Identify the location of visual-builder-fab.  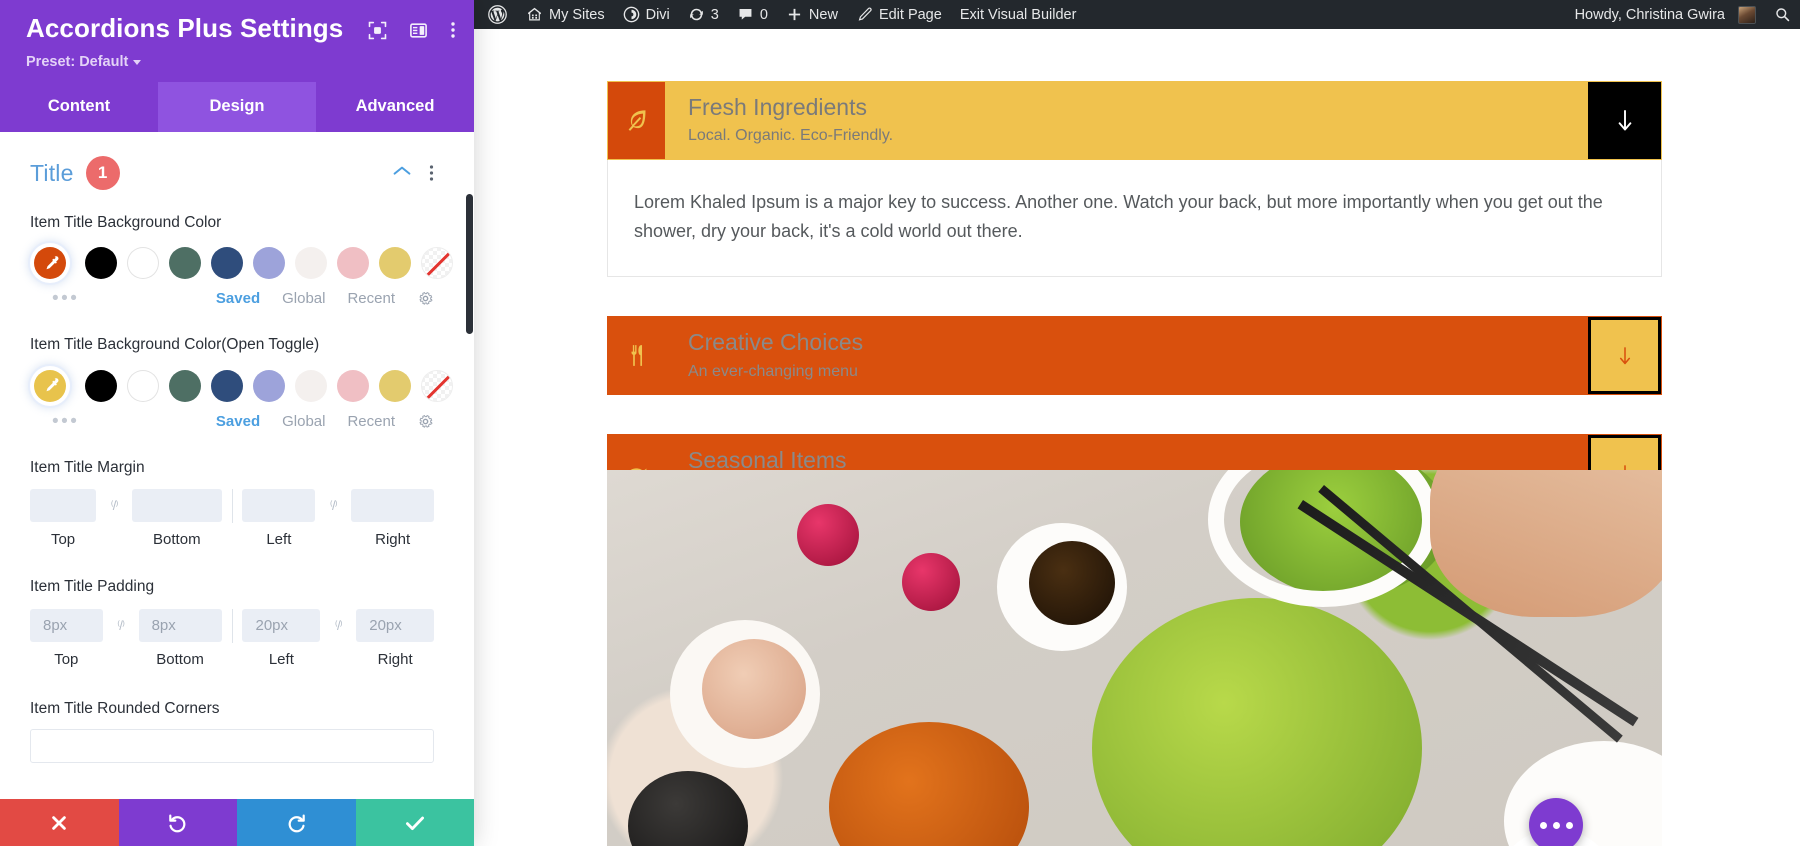
(1556, 822).